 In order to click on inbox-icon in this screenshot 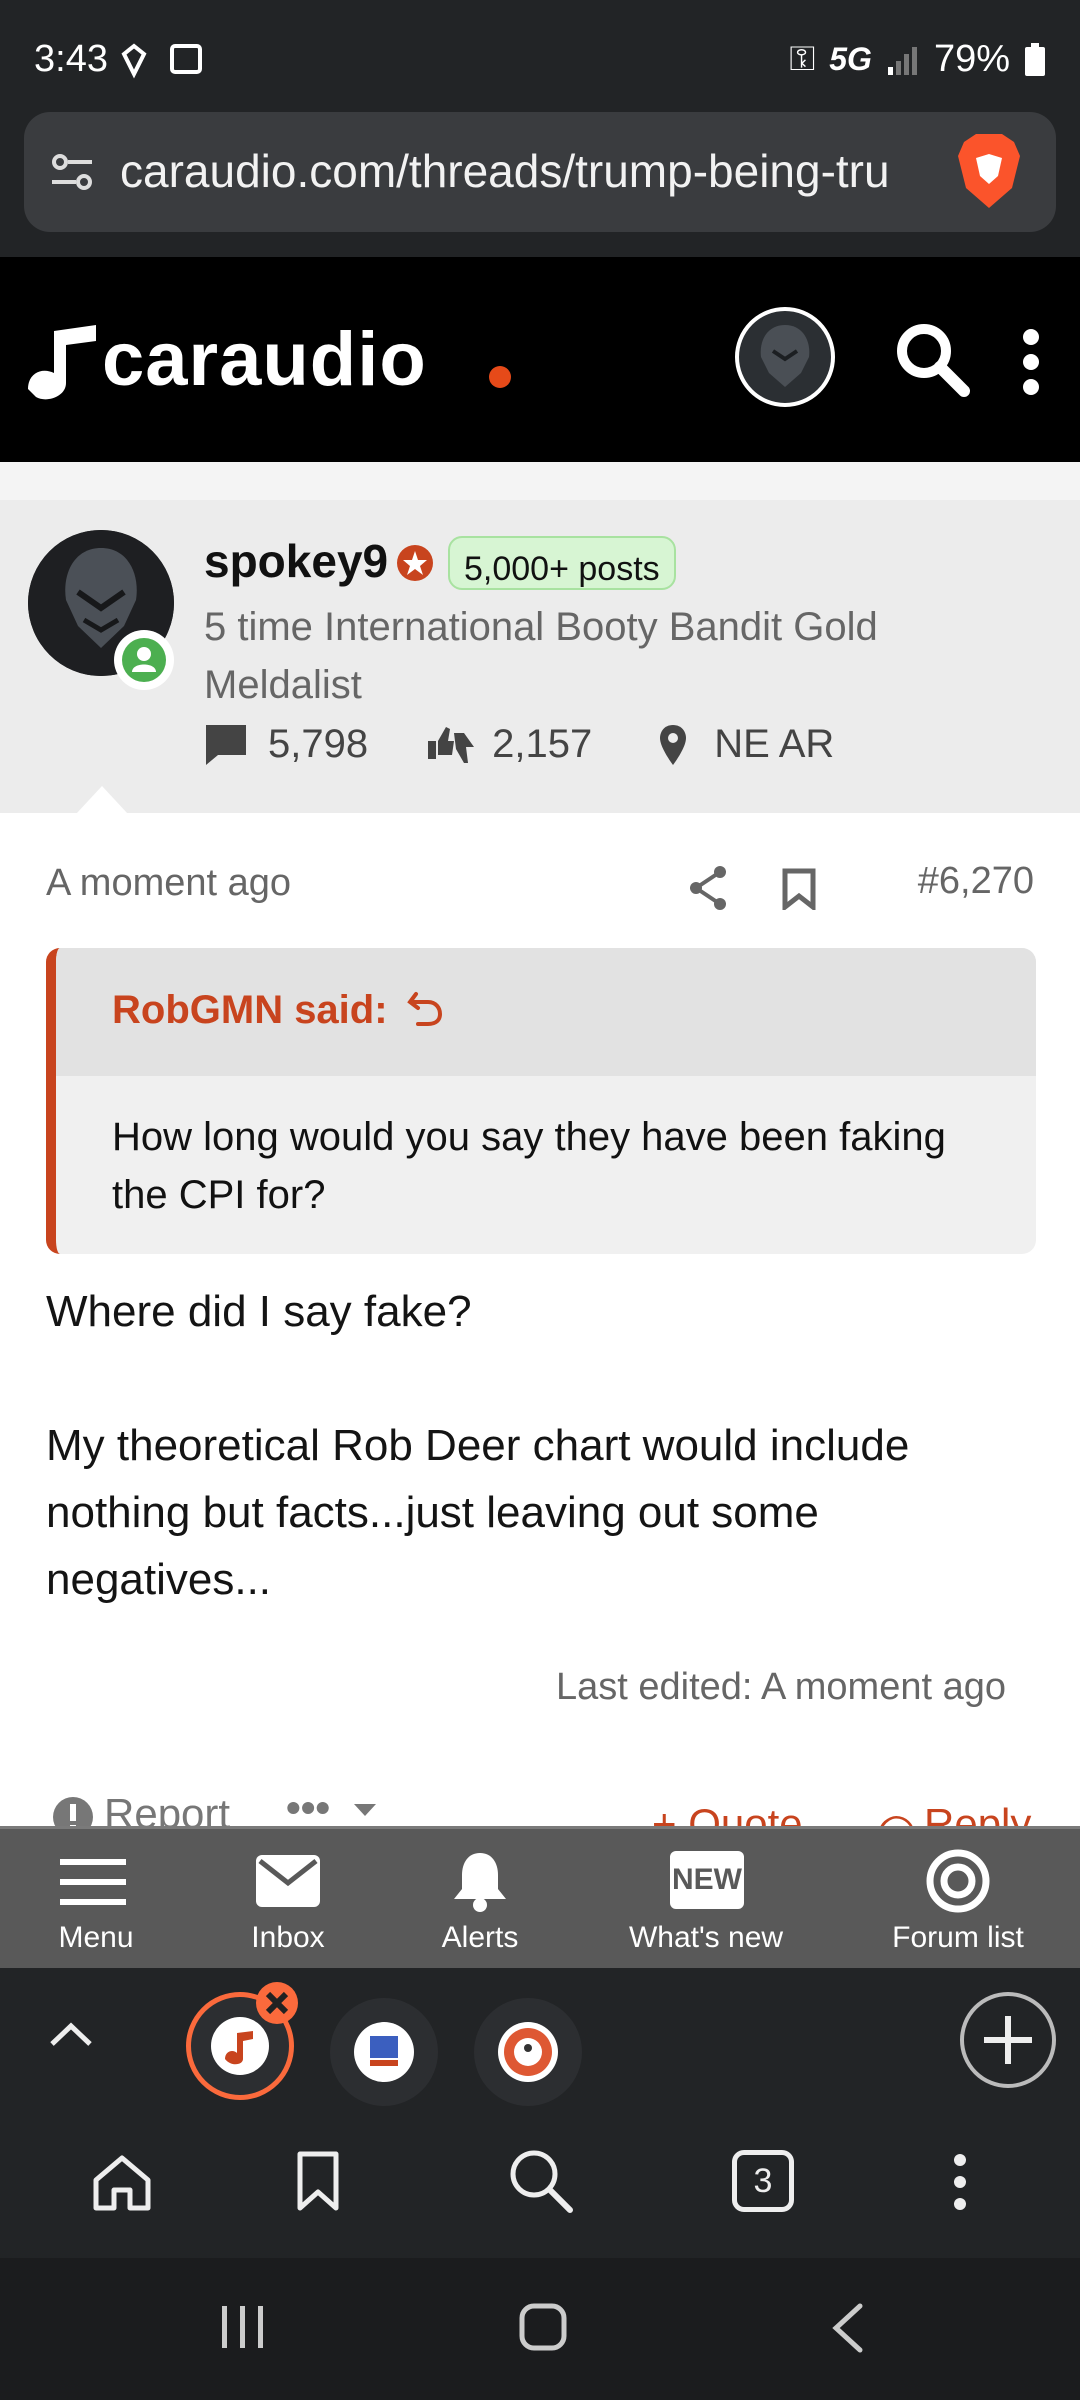, I will do `click(288, 1881)`.